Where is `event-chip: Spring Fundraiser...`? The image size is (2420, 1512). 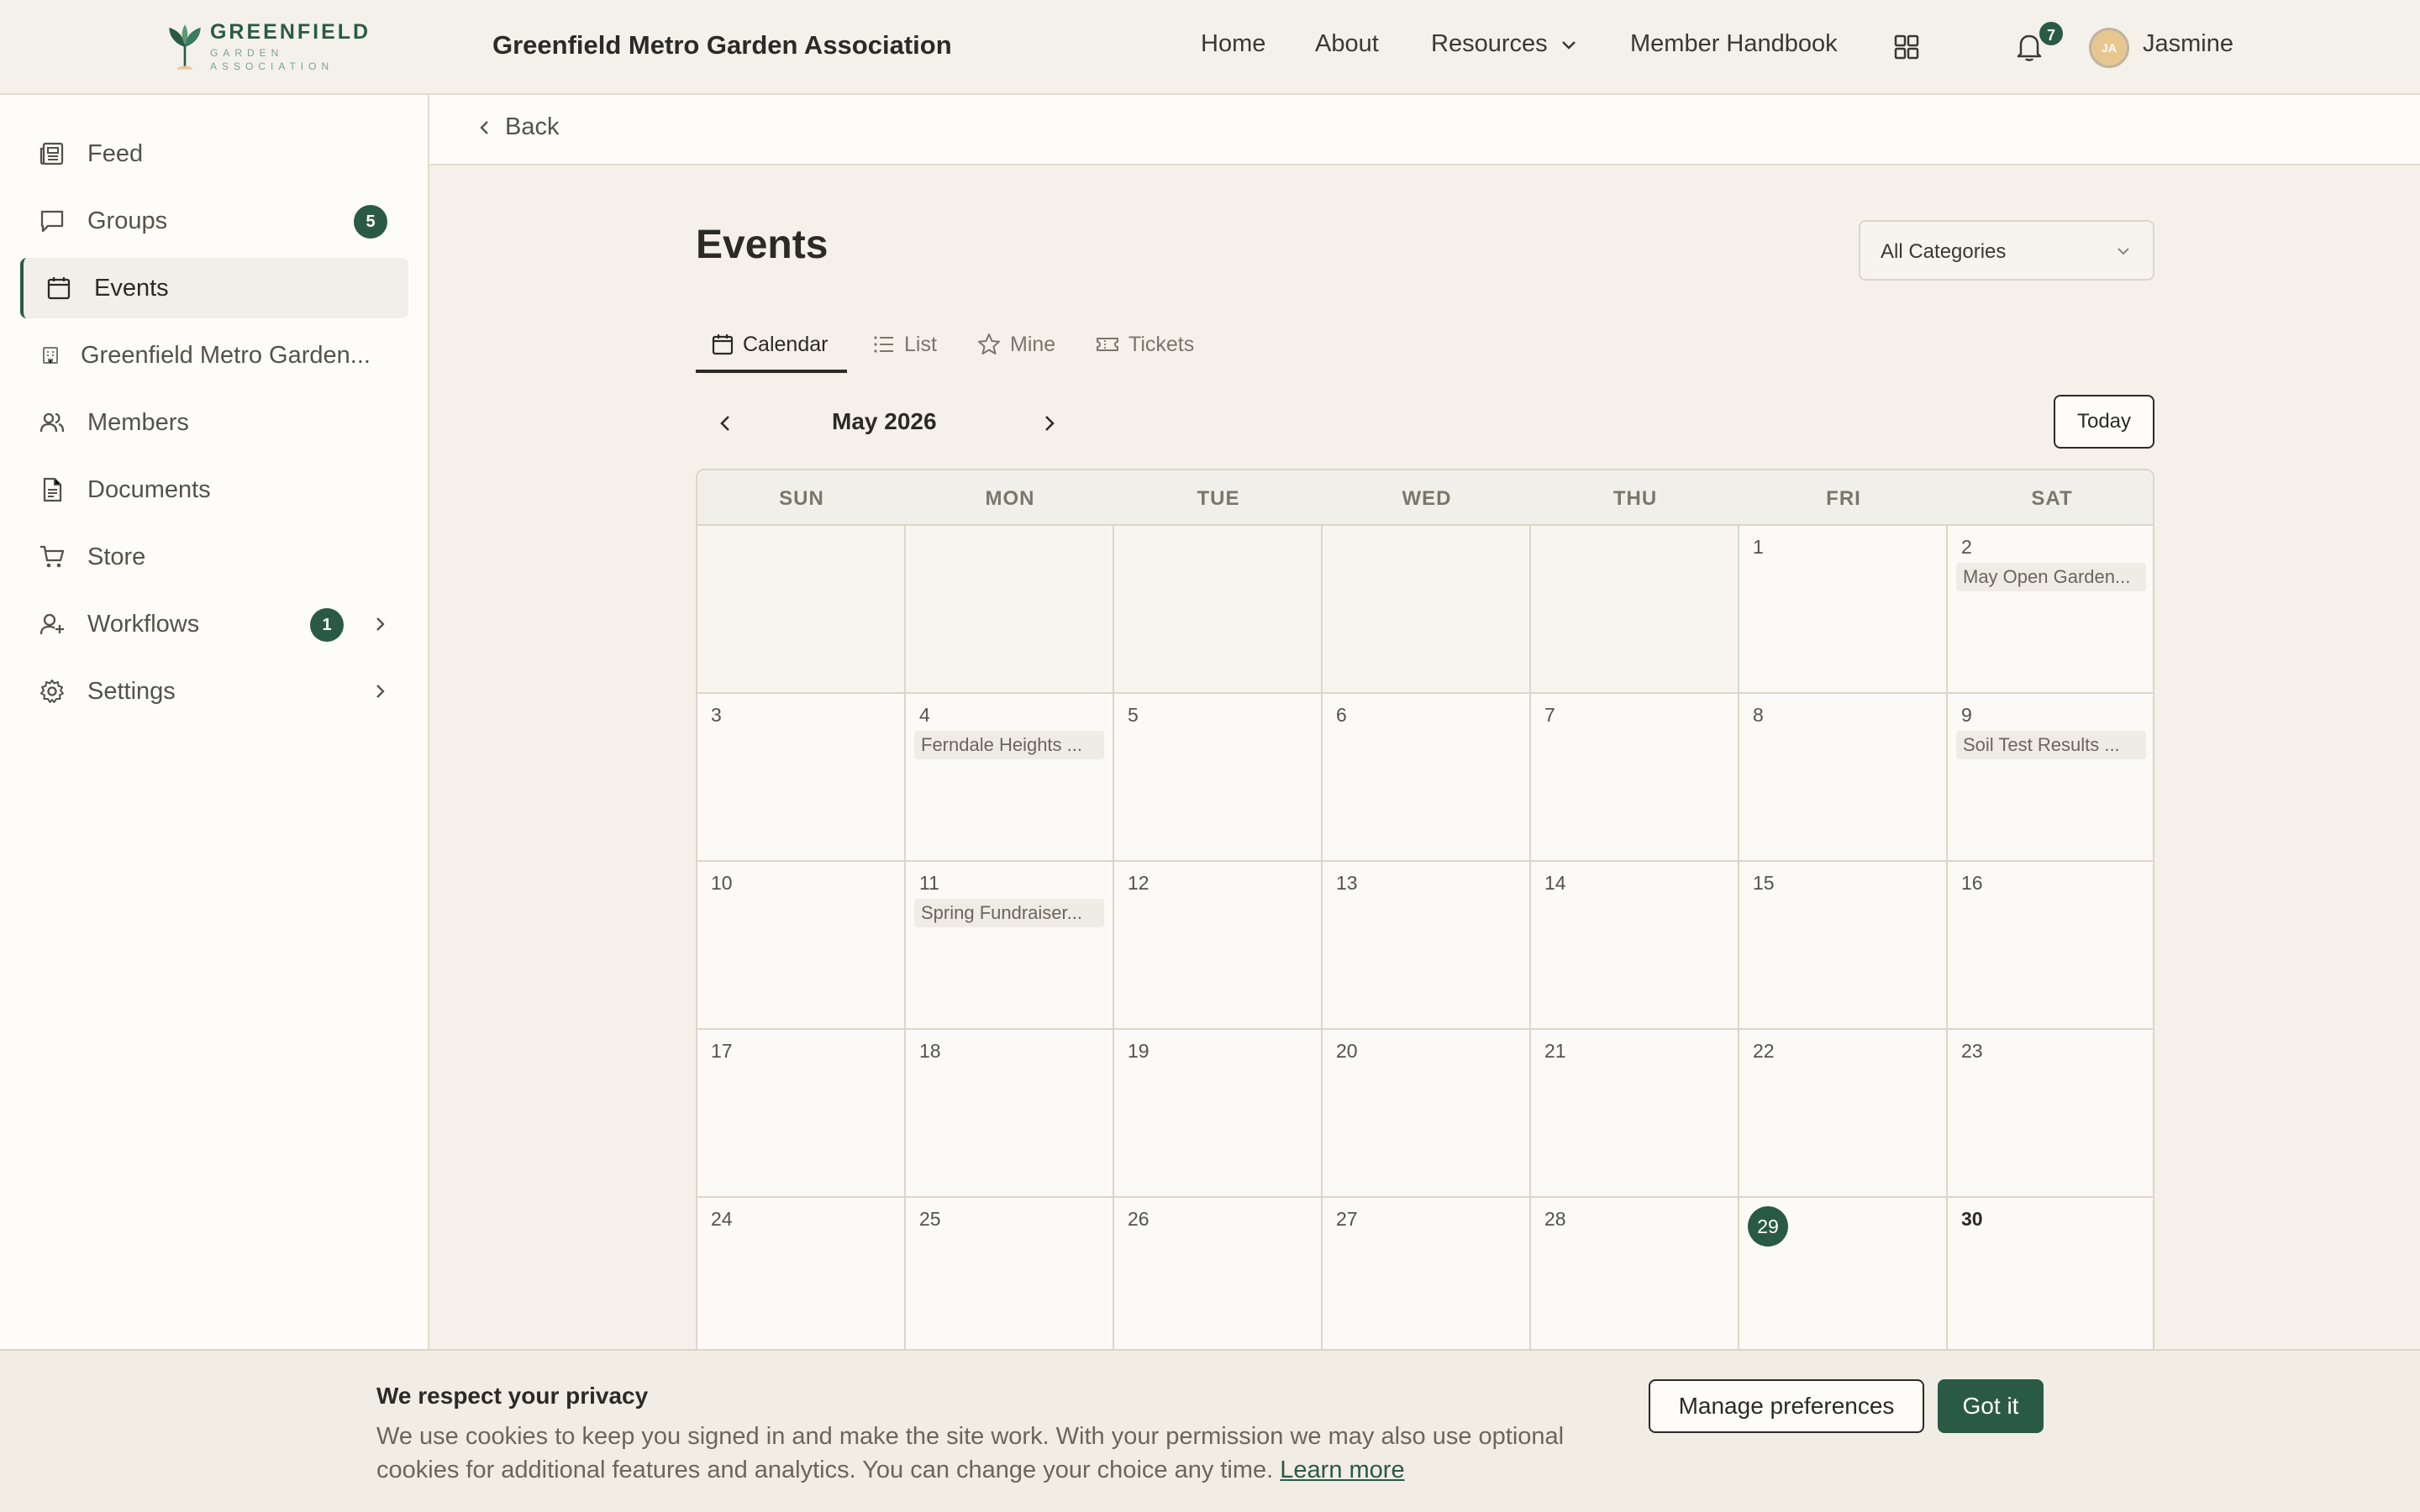 event-chip: Spring Fundraiser... is located at coordinates (1009, 913).